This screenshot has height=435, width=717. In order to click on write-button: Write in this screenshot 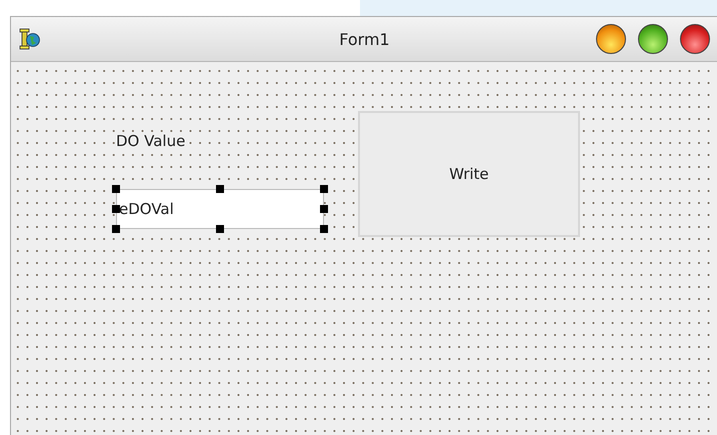, I will do `click(469, 174)`.